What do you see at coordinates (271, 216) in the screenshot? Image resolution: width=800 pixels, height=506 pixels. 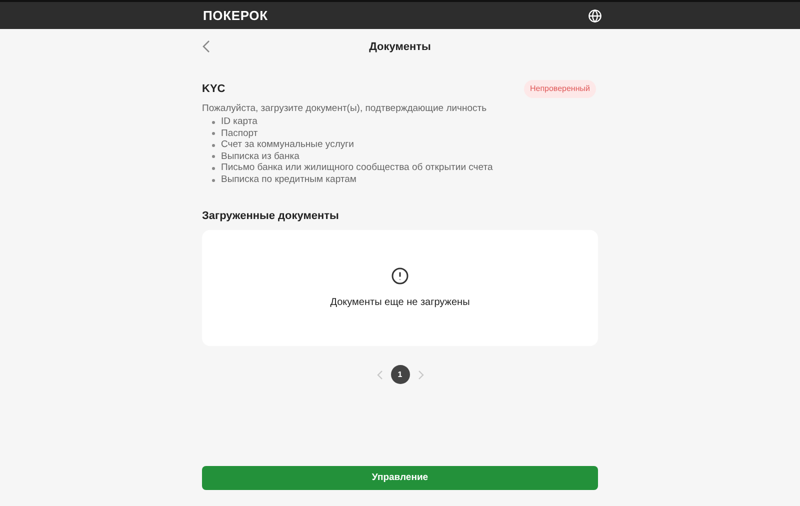 I see `section-title: Загруженные документы` at bounding box center [271, 216].